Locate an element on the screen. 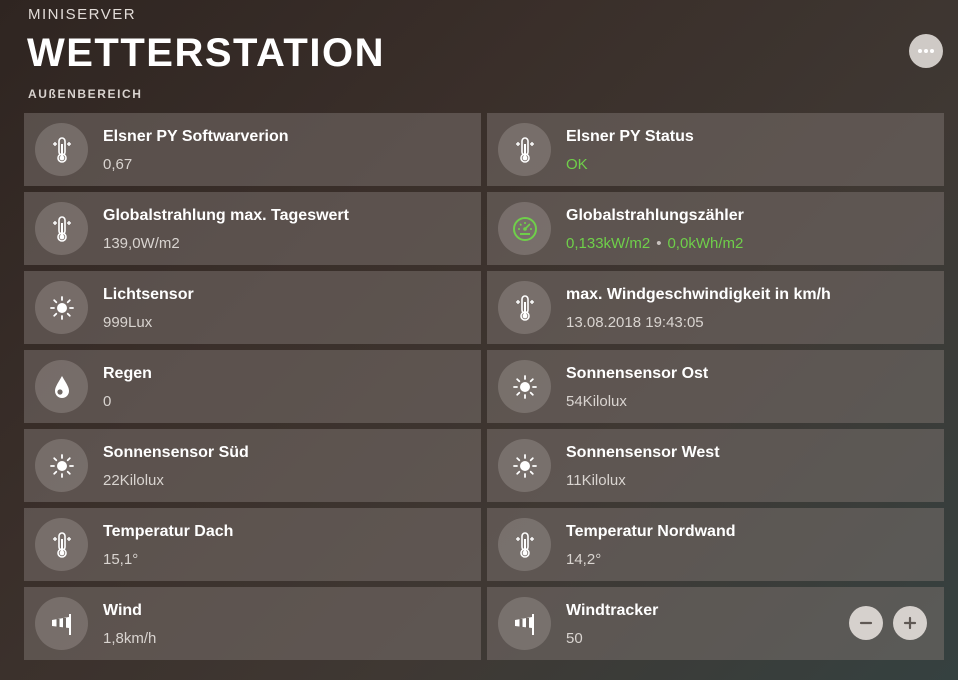 The width and height of the screenshot is (958, 680). tile-value: 14,2° is located at coordinates (584, 559).